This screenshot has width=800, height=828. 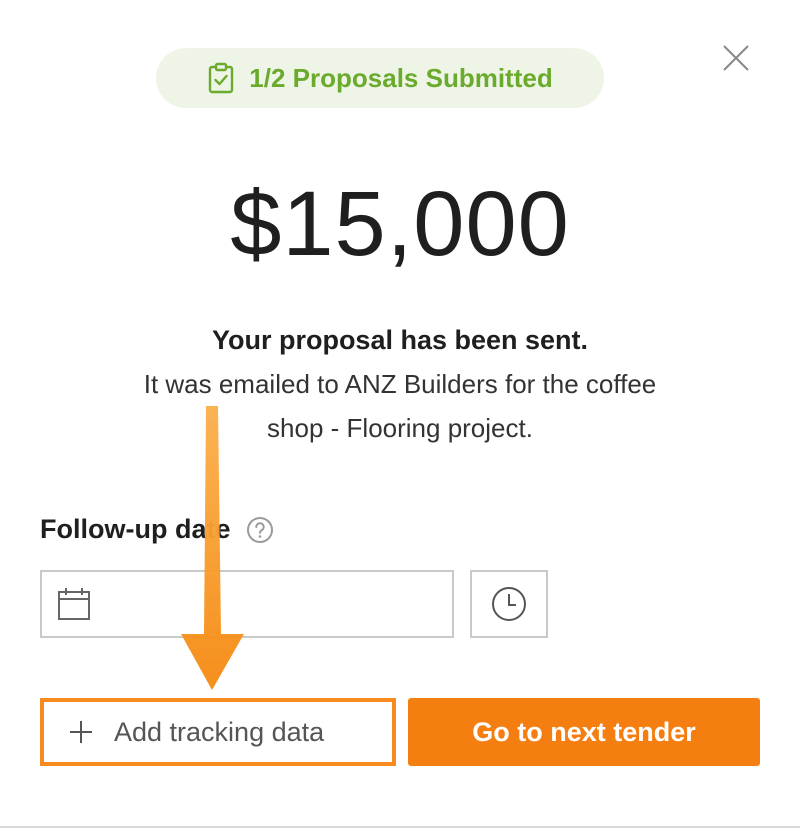 I want to click on follow-up-date-label: Follow-up date, so click(x=157, y=529).